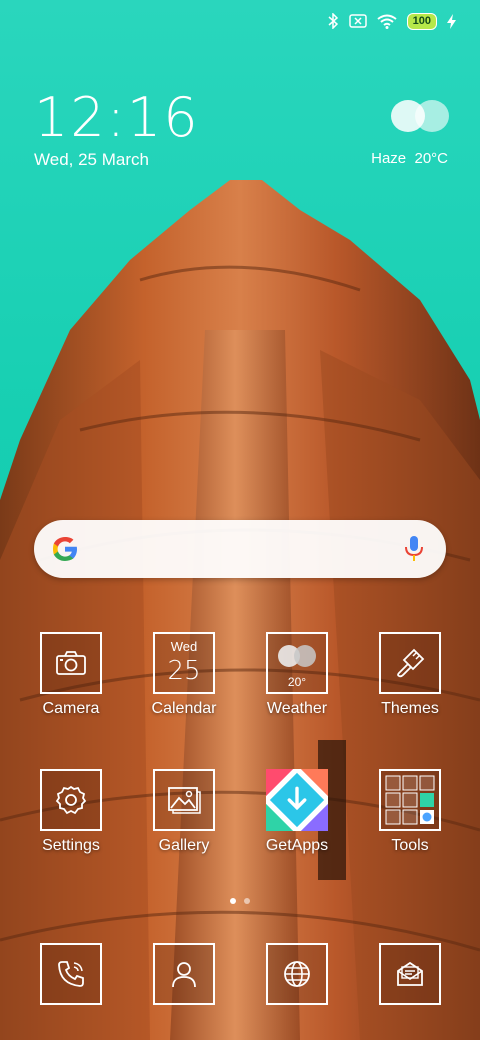 This screenshot has height=1040, width=480. Describe the element at coordinates (240, 549) in the screenshot. I see `google-search-bar` at that location.